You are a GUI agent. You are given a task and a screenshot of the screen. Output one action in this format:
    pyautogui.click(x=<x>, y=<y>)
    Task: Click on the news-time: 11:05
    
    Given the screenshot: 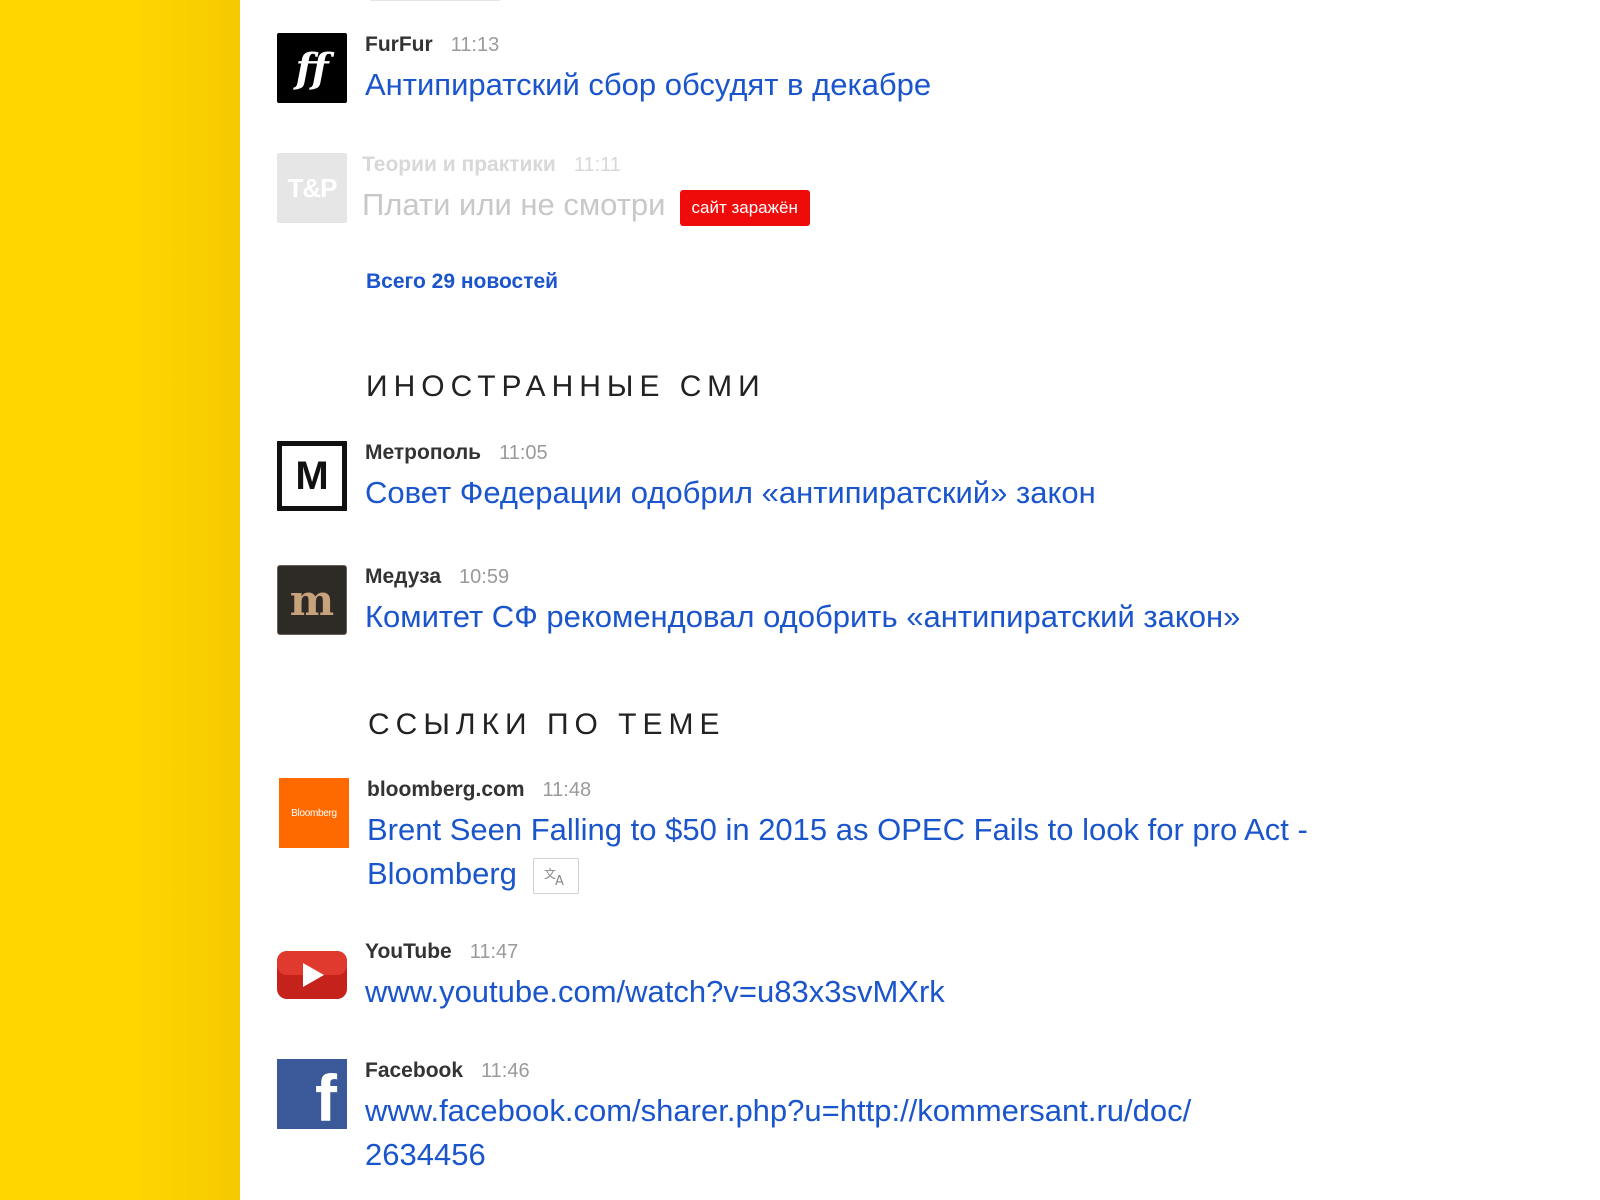 What is the action you would take?
    pyautogui.click(x=523, y=453)
    